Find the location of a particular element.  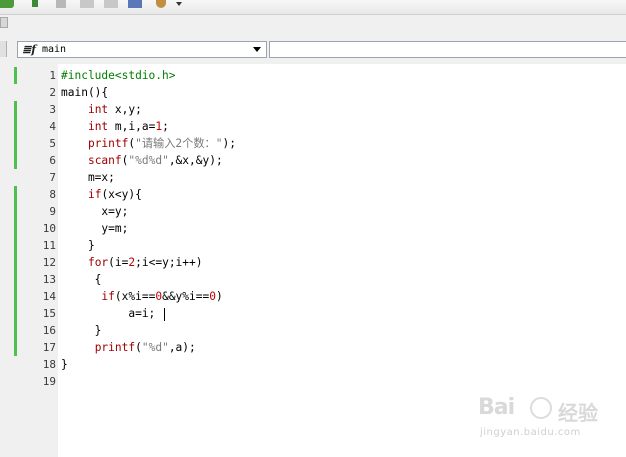

code-line: x=y; is located at coordinates (341, 211).